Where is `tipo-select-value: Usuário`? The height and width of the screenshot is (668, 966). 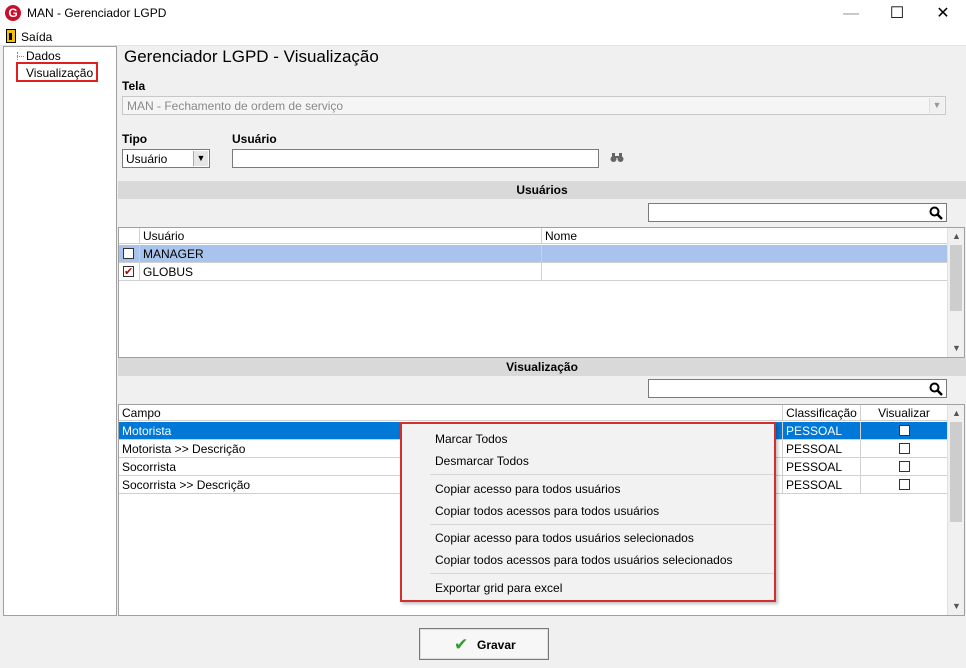
tipo-select-value: Usuário is located at coordinates (147, 159).